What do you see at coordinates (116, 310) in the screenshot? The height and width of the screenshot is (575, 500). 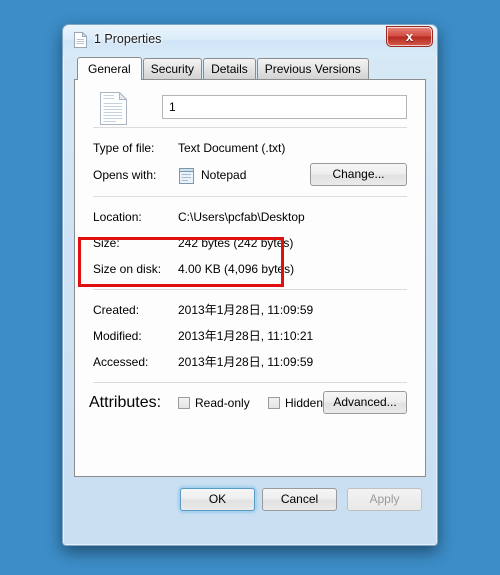 I see `created-label: Created:` at bounding box center [116, 310].